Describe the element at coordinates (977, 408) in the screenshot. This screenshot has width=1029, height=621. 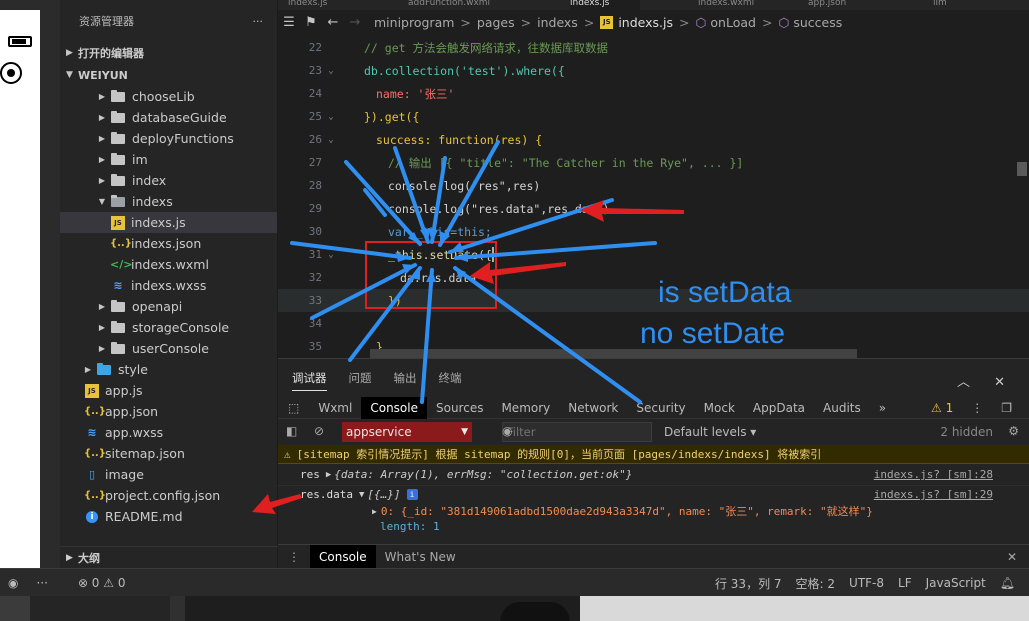
I see `kebab-menu-icon: ⋮` at that location.